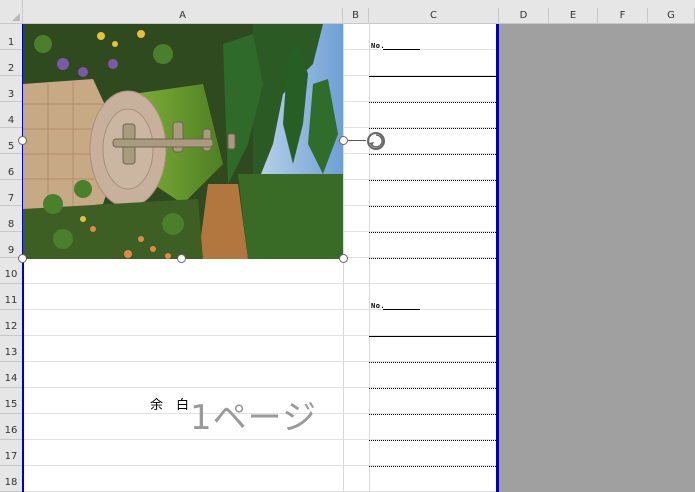 The width and height of the screenshot is (695, 492). Describe the element at coordinates (22, 140) in the screenshot. I see `resize-handle-left` at that location.